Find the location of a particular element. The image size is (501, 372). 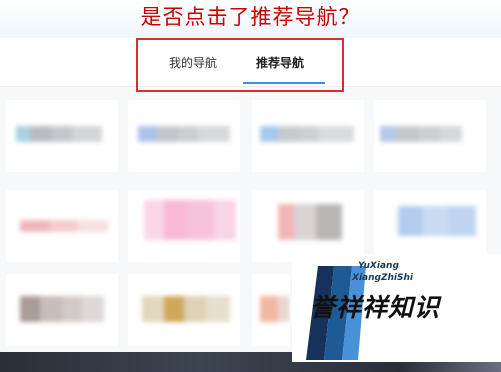

watermark-logo: YuXiang XiangZhiShi 誉祥祥知识 is located at coordinates (396, 308).